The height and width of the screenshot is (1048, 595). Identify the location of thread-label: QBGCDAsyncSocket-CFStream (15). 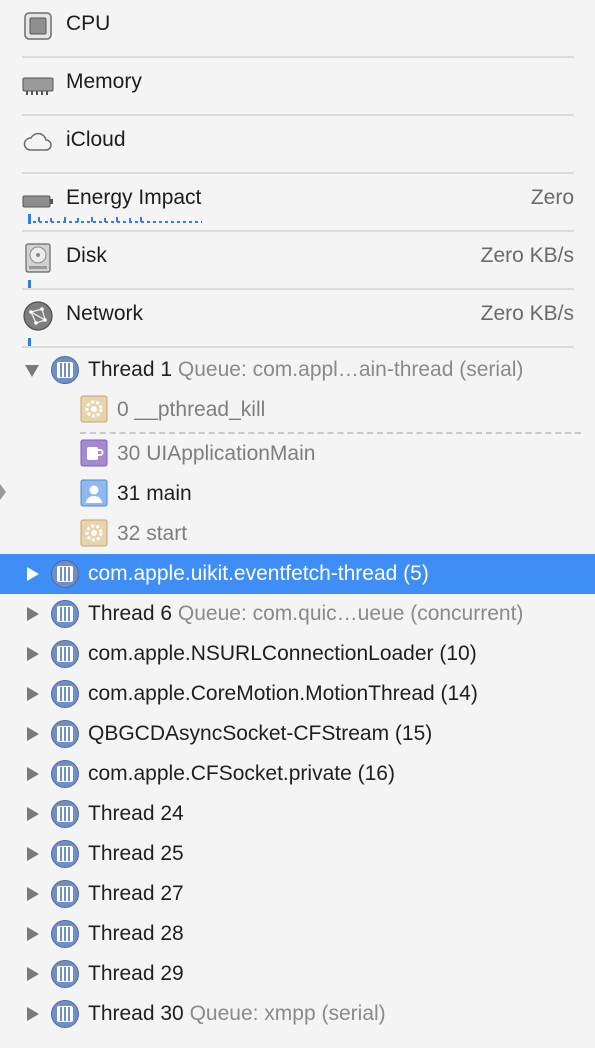
(260, 734).